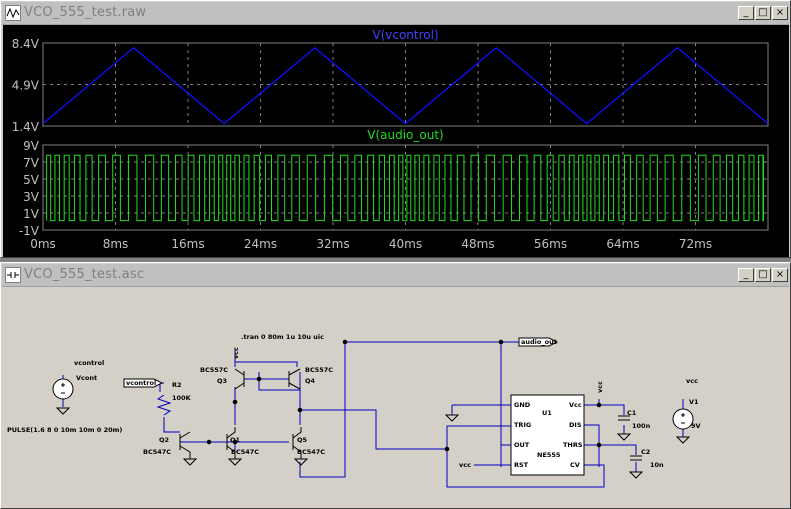 This screenshot has width=791, height=509. What do you see at coordinates (395, 275) in the screenshot?
I see `schematic-titlebar: VCO_555_test.asc _ □ ×` at bounding box center [395, 275].